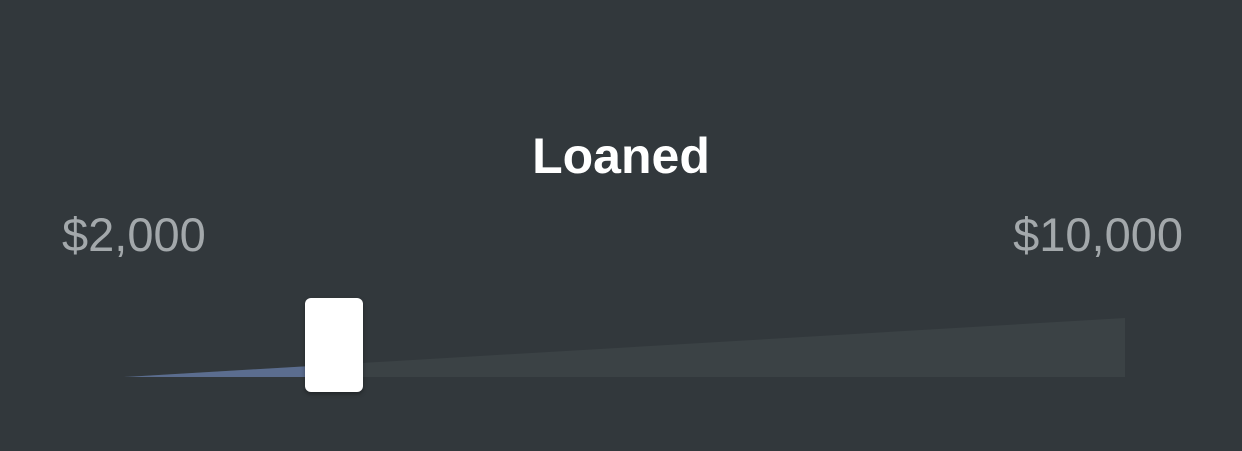 This screenshot has width=1242, height=451. I want to click on slider-thumb, so click(334, 345).